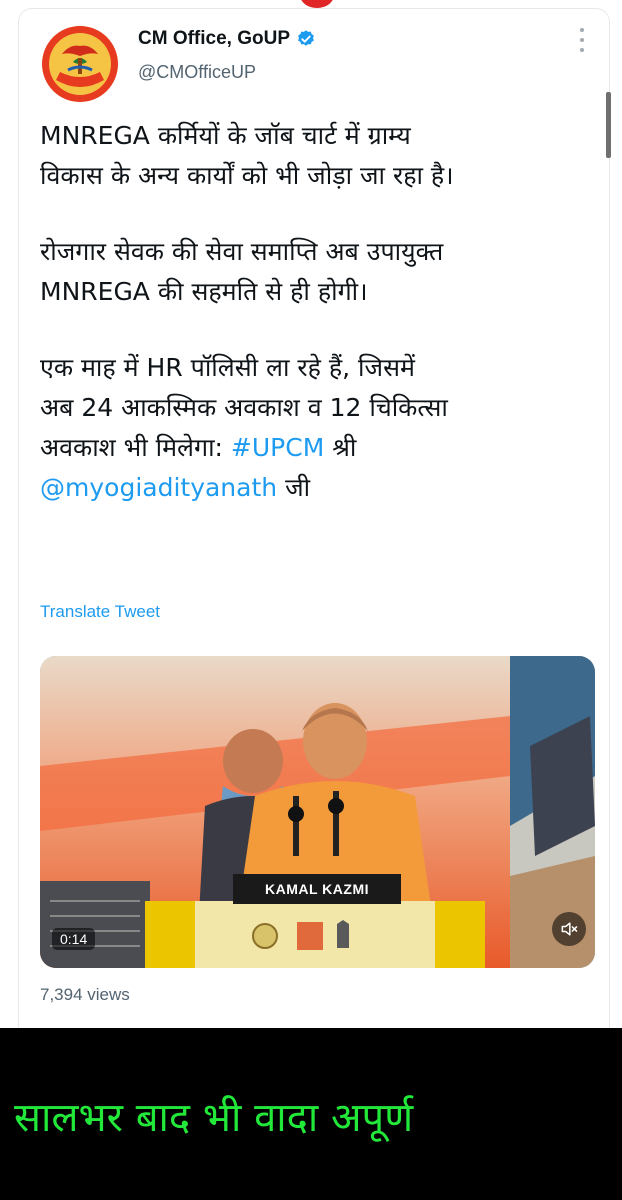 The image size is (622, 1200). I want to click on tweet-line: @myogiadityanath जी, so click(310, 488).